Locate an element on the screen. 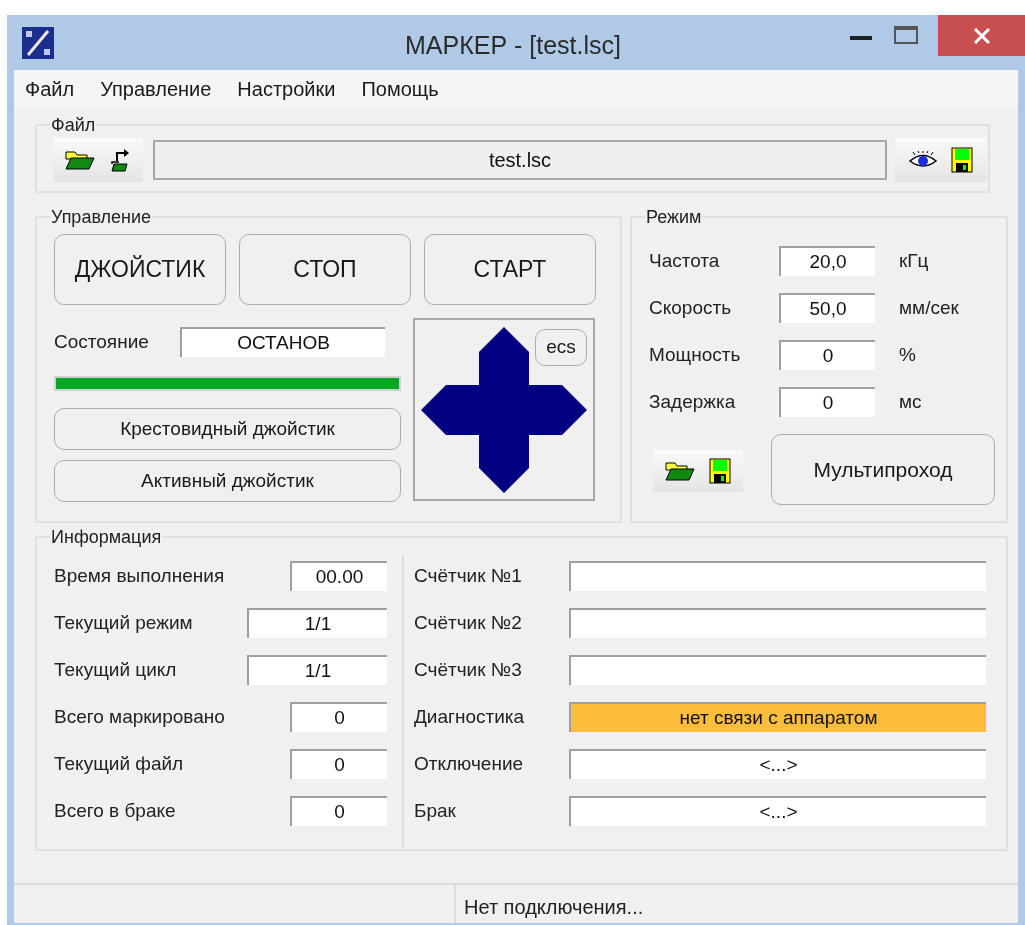 The width and height of the screenshot is (1025, 925). info-label: Всего в браке is located at coordinates (115, 810).